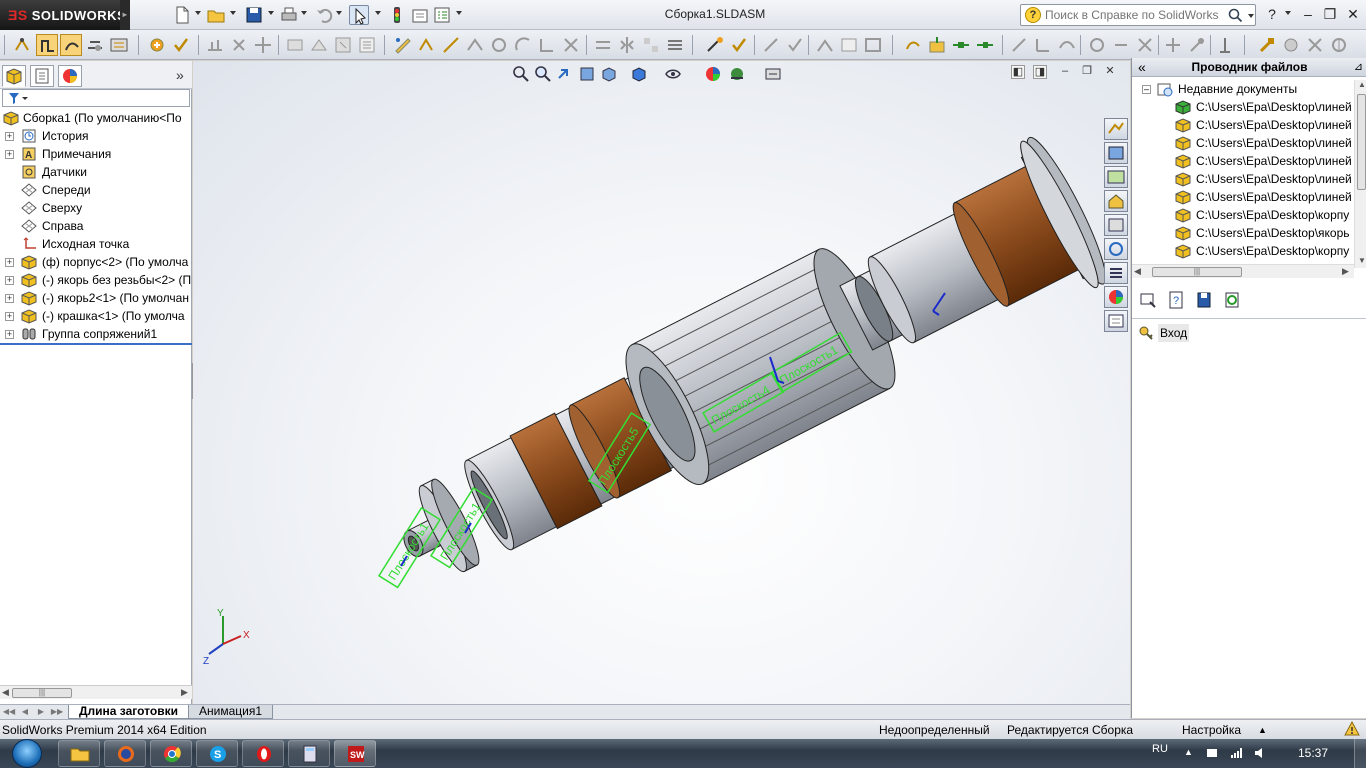 The width and height of the screenshot is (1366, 768). Describe the element at coordinates (1291, 45) in the screenshot. I see `suppress-icon` at that location.